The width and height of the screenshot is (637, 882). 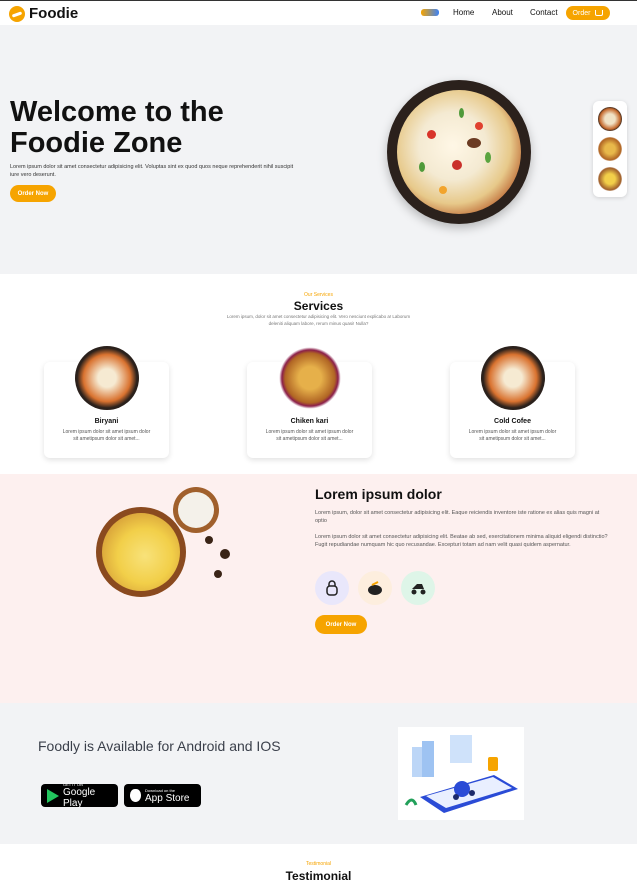 I want to click on chiken-kari-image, so click(x=310, y=378).